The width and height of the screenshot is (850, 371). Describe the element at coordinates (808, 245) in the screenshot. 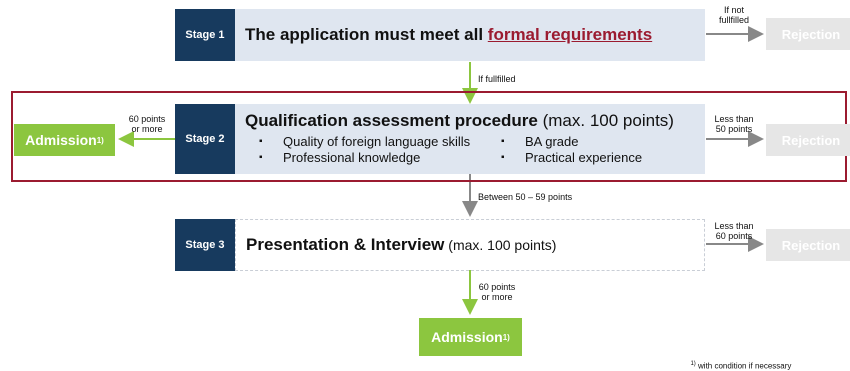

I see `stage3-rejection: Rejection` at that location.